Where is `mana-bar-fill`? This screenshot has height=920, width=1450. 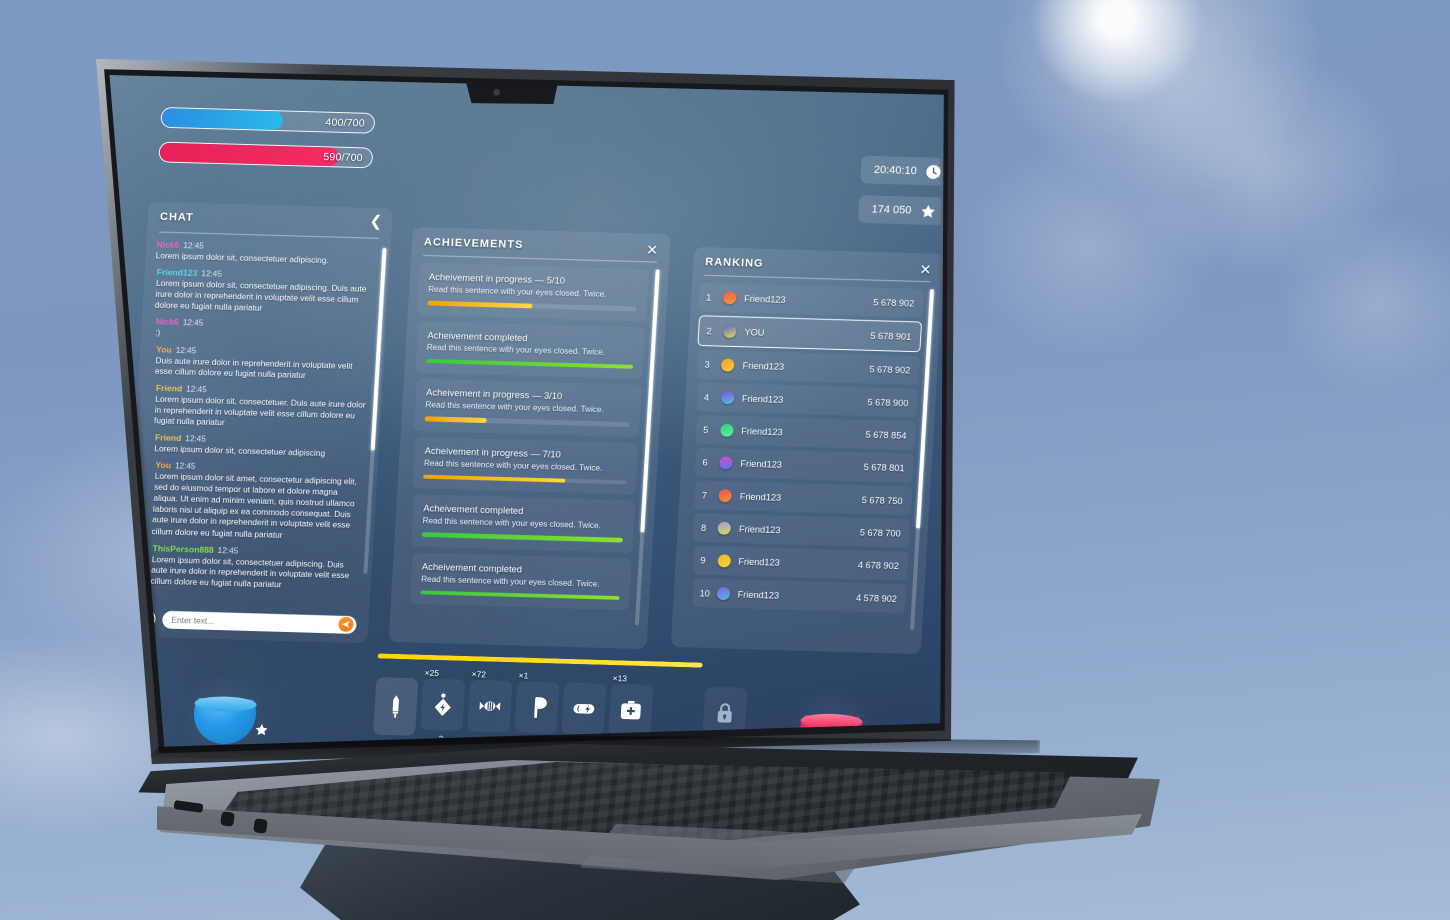
mana-bar-fill is located at coordinates (222, 119).